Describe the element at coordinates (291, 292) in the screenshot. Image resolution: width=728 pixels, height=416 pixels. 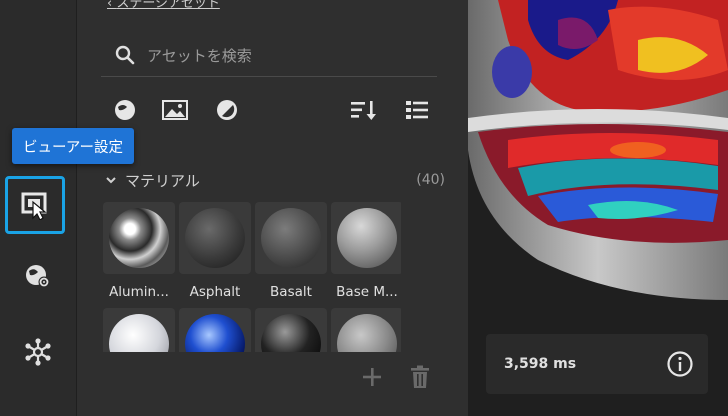
I see `material-label: Basalt` at that location.